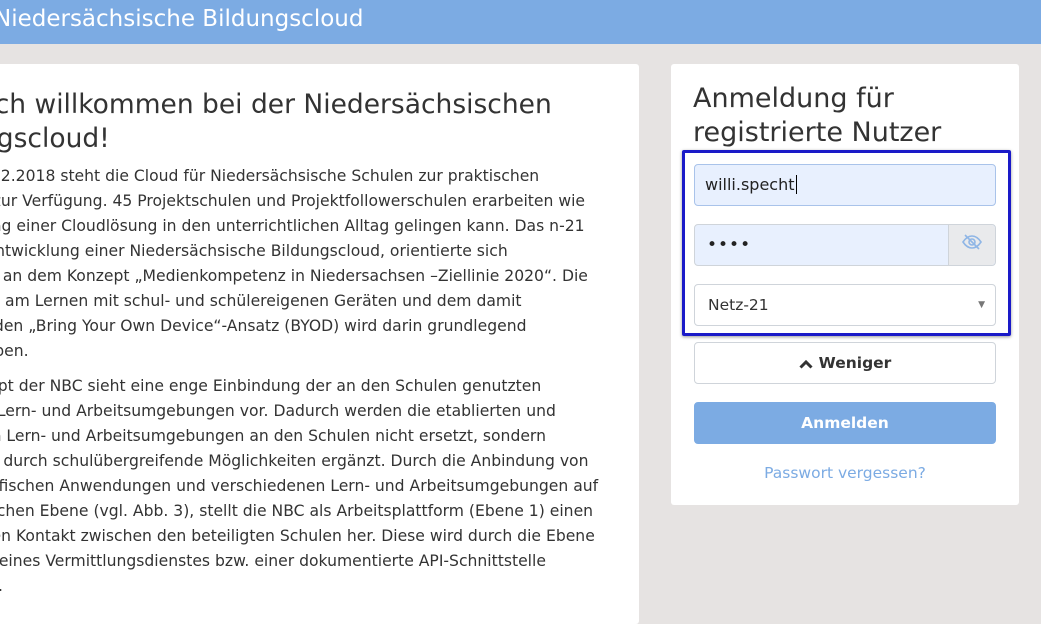  Describe the element at coordinates (845, 305) in the screenshot. I see `school-select: Netz-21 ▼` at that location.